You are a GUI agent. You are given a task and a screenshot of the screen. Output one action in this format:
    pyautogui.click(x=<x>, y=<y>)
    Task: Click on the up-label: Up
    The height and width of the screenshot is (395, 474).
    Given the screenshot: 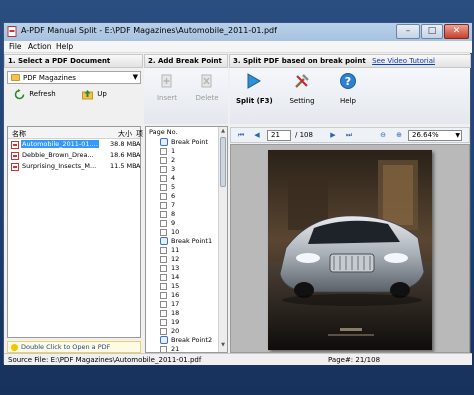 What is the action you would take?
    pyautogui.click(x=102, y=94)
    